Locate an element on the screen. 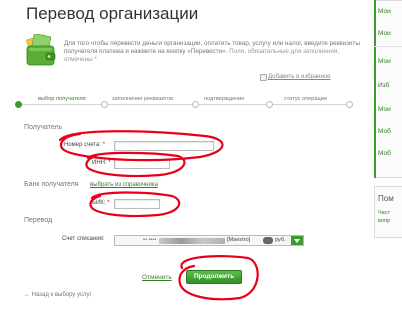  step-label-1: выбор получателя is located at coordinates (62, 99).